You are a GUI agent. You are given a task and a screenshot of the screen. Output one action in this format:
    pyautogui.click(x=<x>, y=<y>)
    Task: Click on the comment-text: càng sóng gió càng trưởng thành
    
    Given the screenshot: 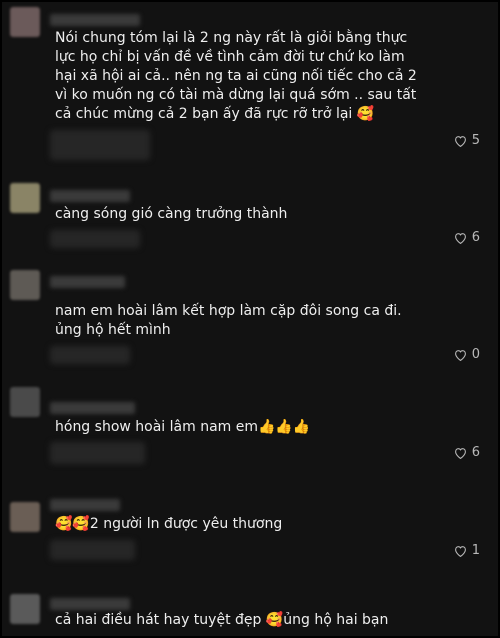 What is the action you would take?
    pyautogui.click(x=171, y=214)
    